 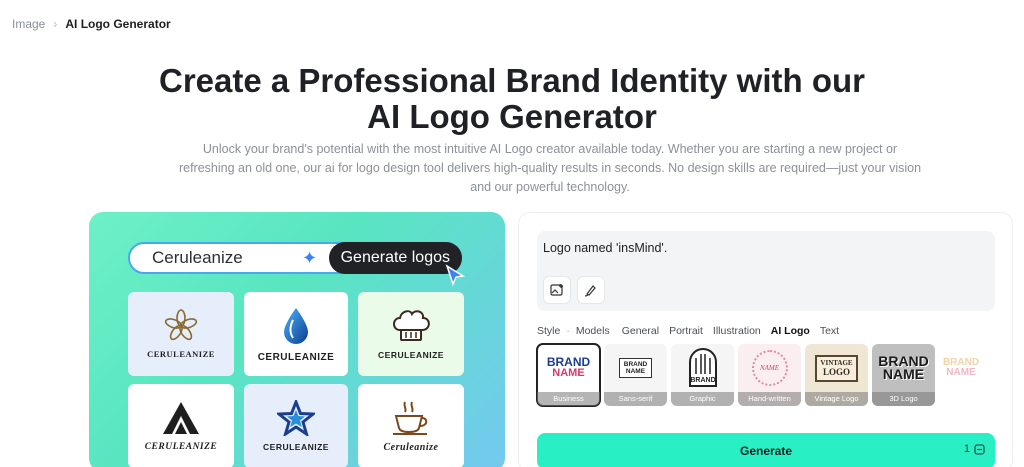 What do you see at coordinates (568, 399) in the screenshot?
I see `style-option-label: Business` at bounding box center [568, 399].